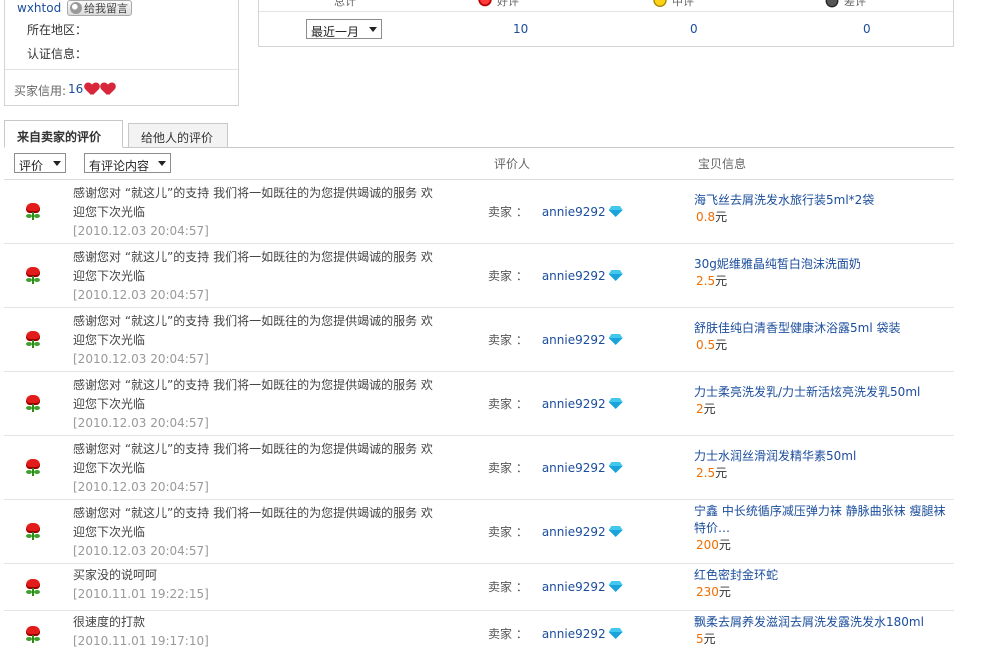 This screenshot has width=1007, height=651. I want to click on comment-text: 很速度的打款 [2010.11.01 19:17:10], so click(141, 631).